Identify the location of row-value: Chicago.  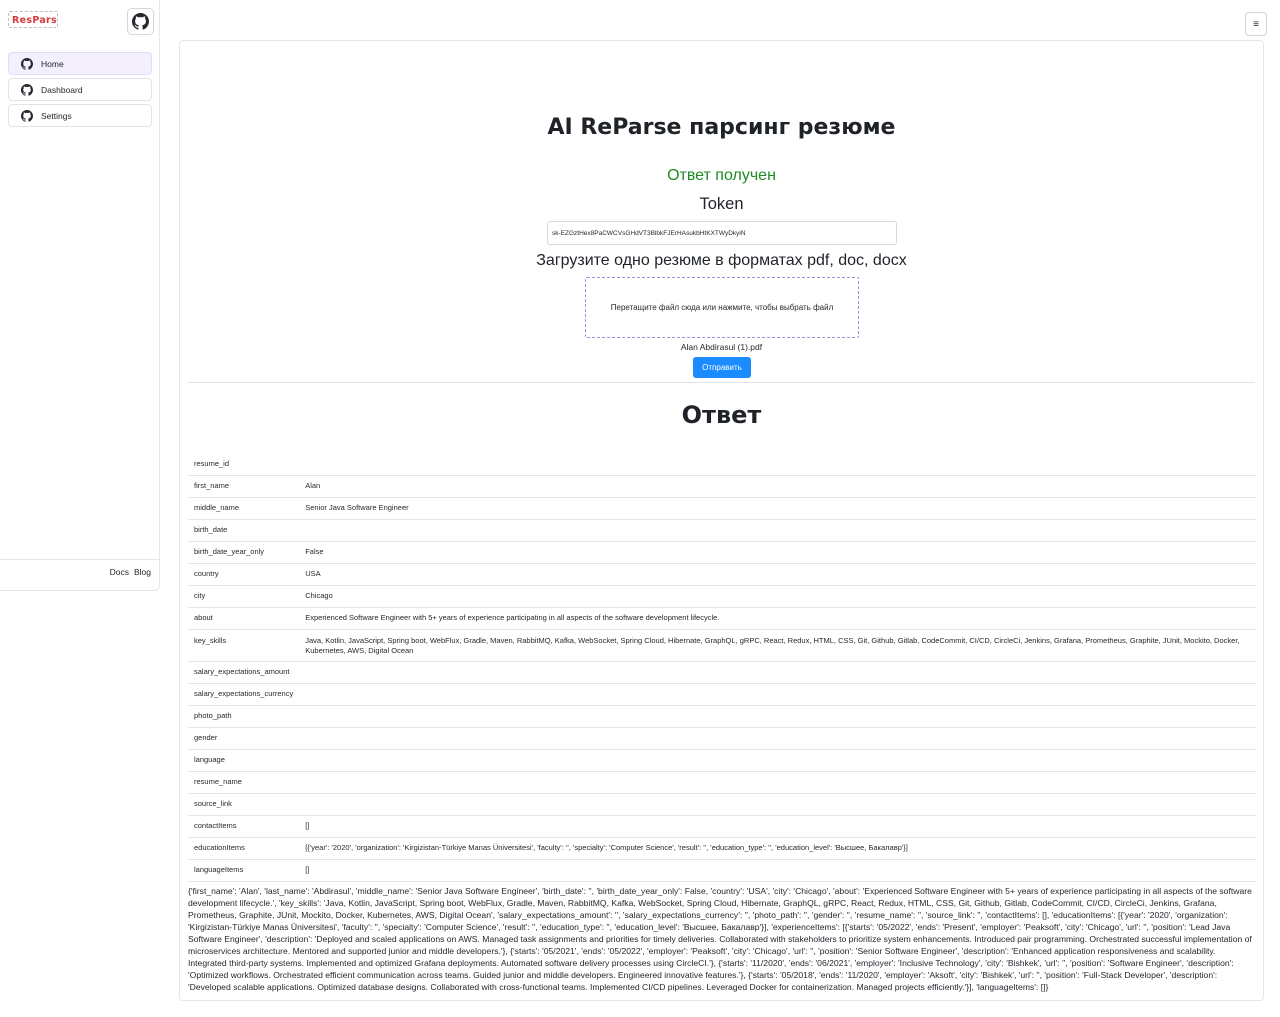
(777, 596).